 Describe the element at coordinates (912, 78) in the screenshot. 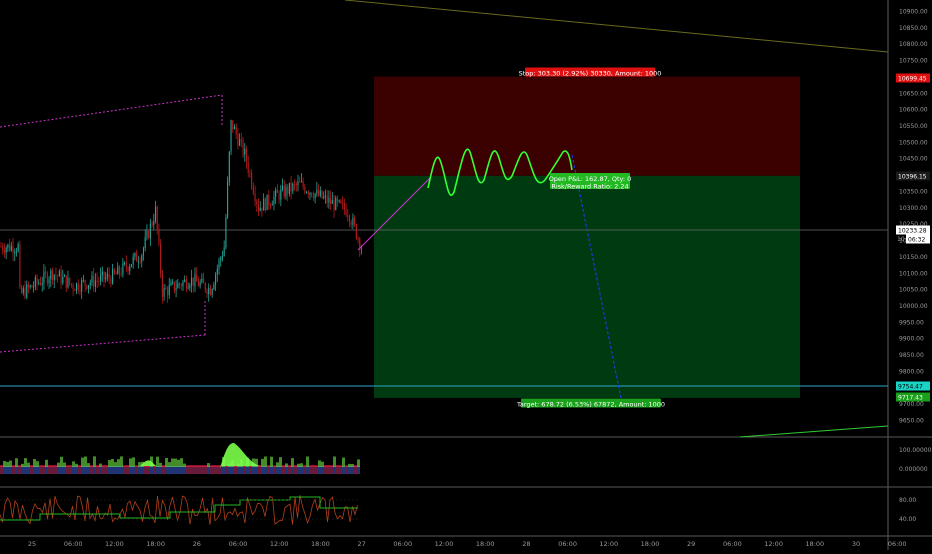

I see `stop-price-tag-text: 10699.45` at that location.